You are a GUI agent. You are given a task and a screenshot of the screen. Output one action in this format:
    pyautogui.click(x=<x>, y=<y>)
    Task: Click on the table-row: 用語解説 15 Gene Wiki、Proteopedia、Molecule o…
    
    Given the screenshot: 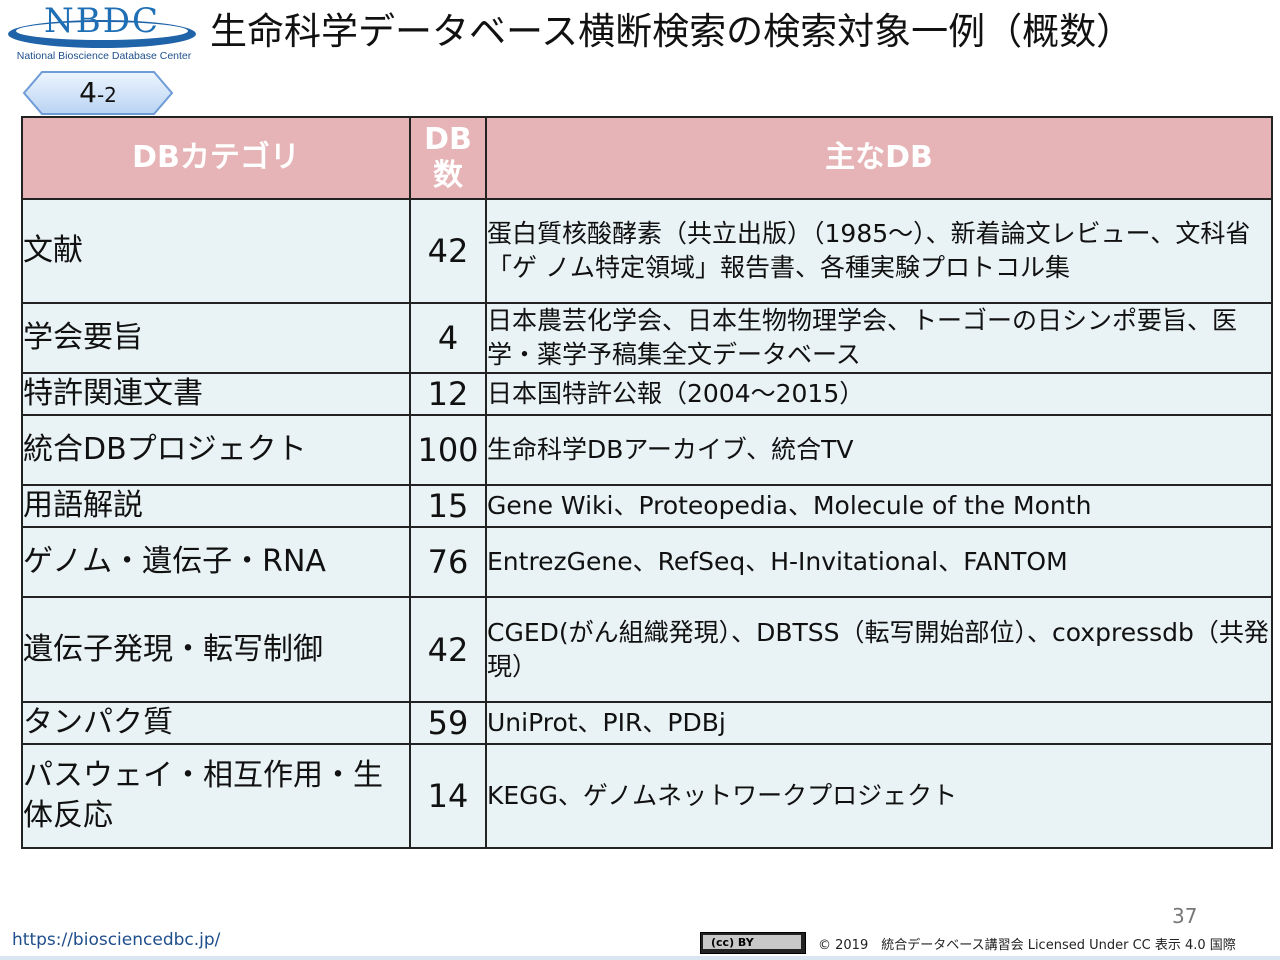 What is the action you would take?
    pyautogui.click(x=647, y=506)
    